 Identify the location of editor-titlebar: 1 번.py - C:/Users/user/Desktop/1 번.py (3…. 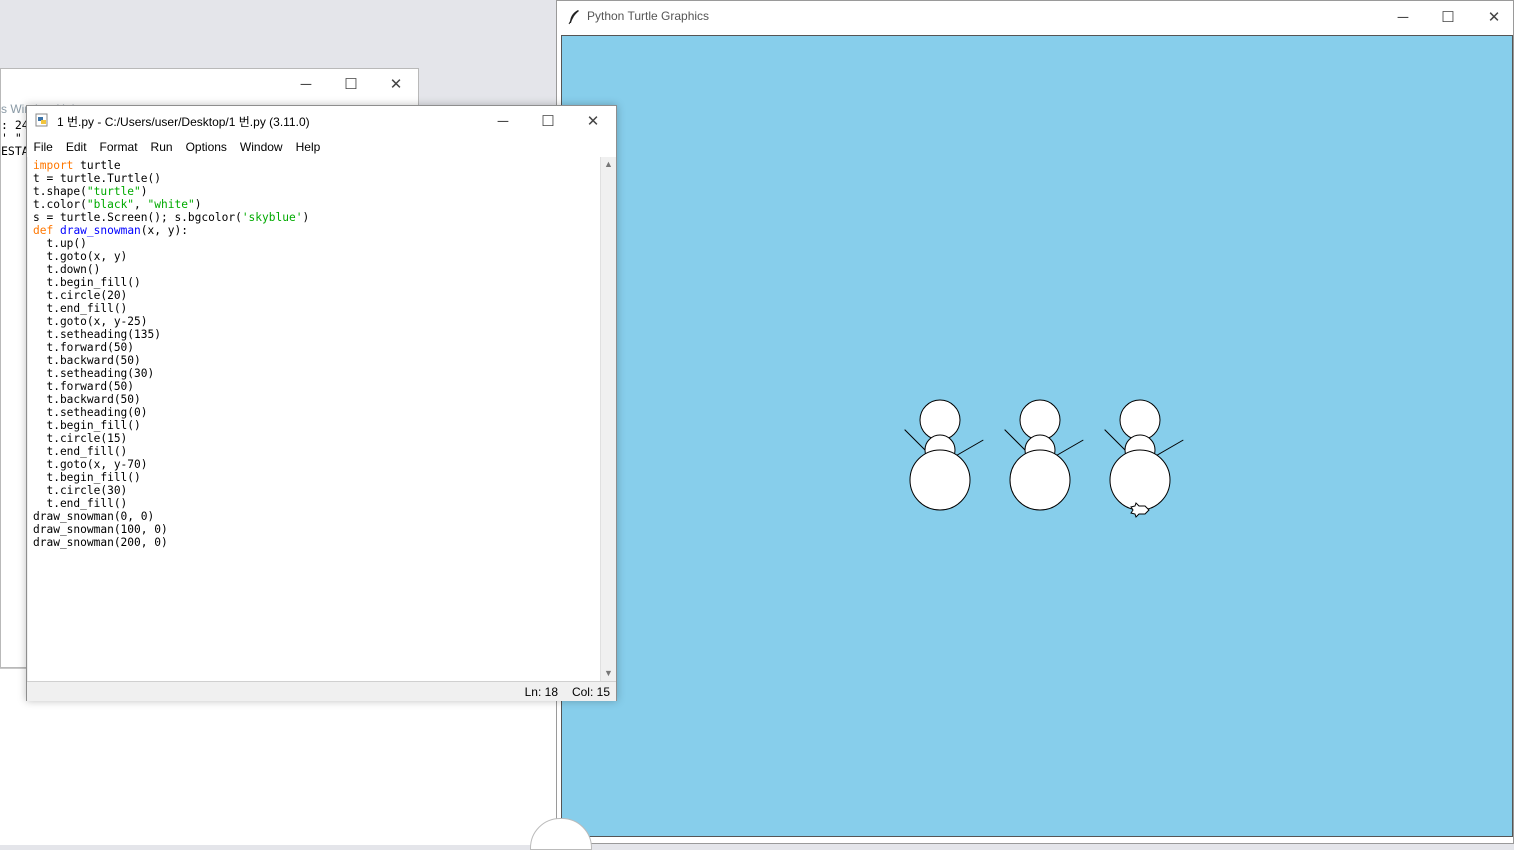
(321, 121).